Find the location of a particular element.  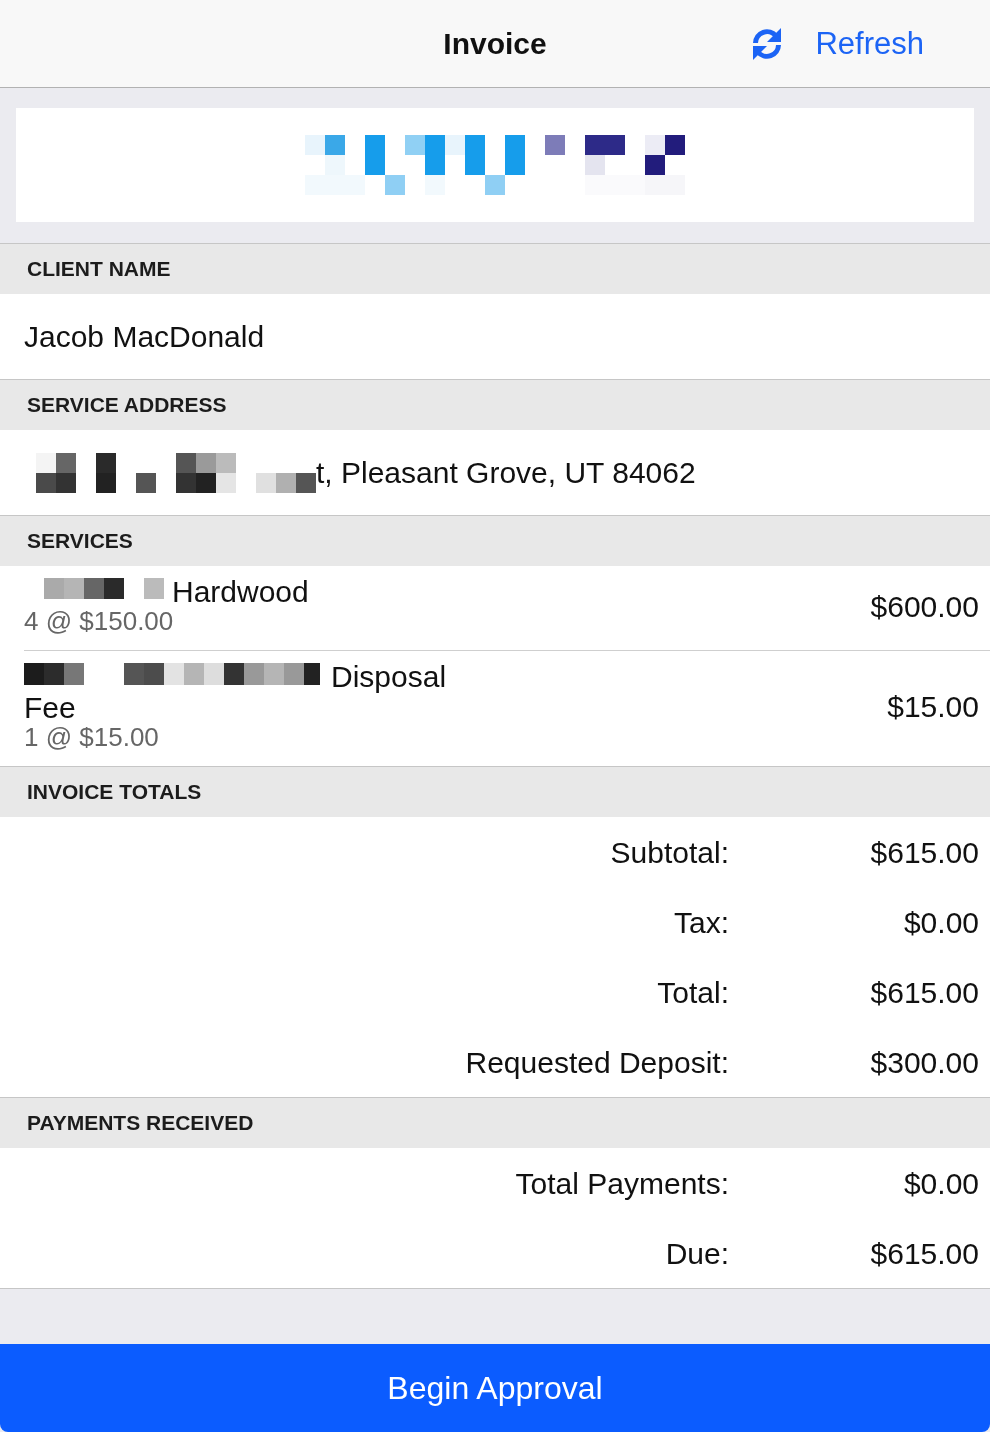

section-header: INVOICE TOTALS is located at coordinates (495, 791).